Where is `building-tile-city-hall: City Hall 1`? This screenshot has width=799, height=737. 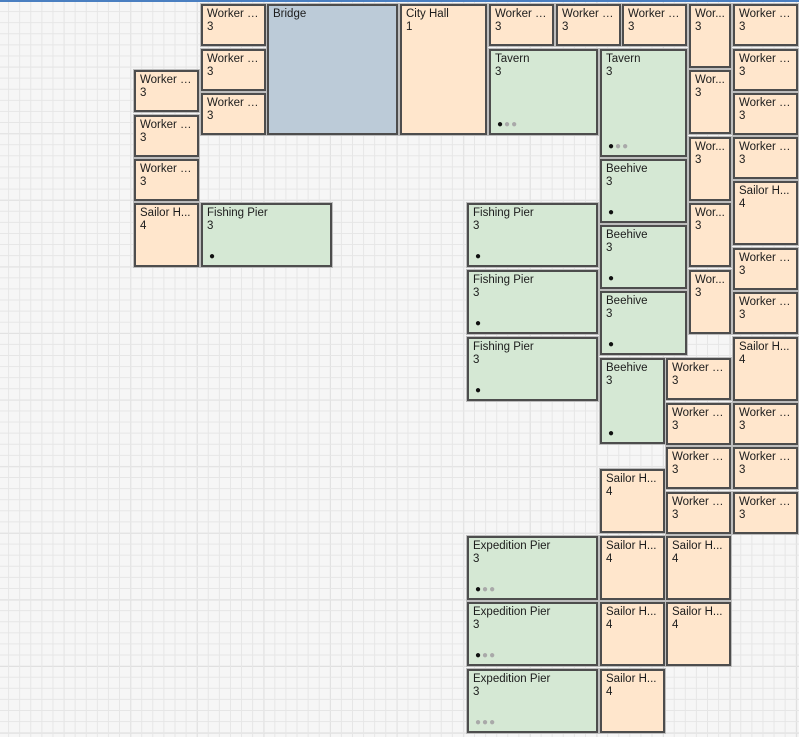 building-tile-city-hall: City Hall 1 is located at coordinates (443, 69).